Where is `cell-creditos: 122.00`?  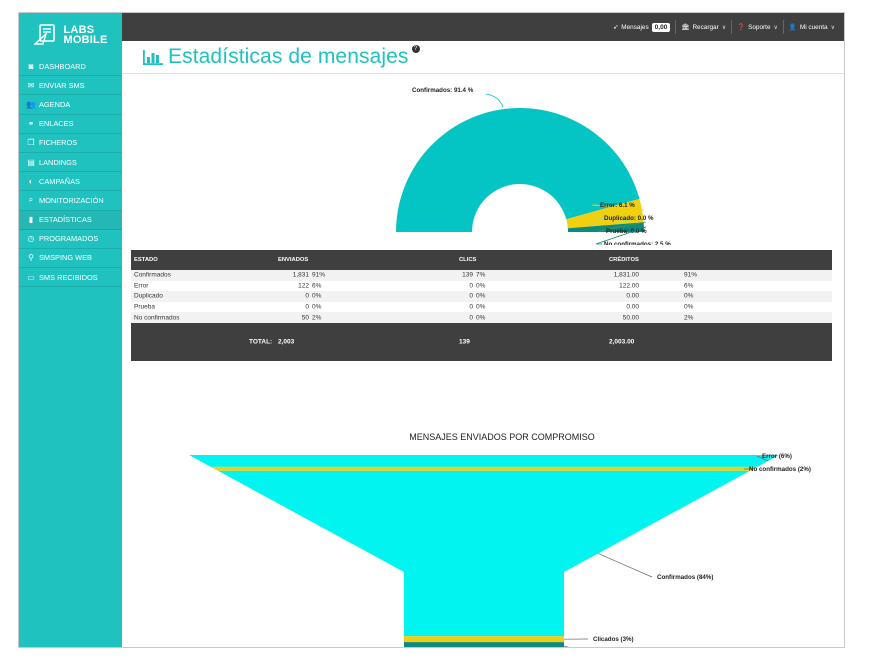 cell-creditos: 122.00 is located at coordinates (629, 286).